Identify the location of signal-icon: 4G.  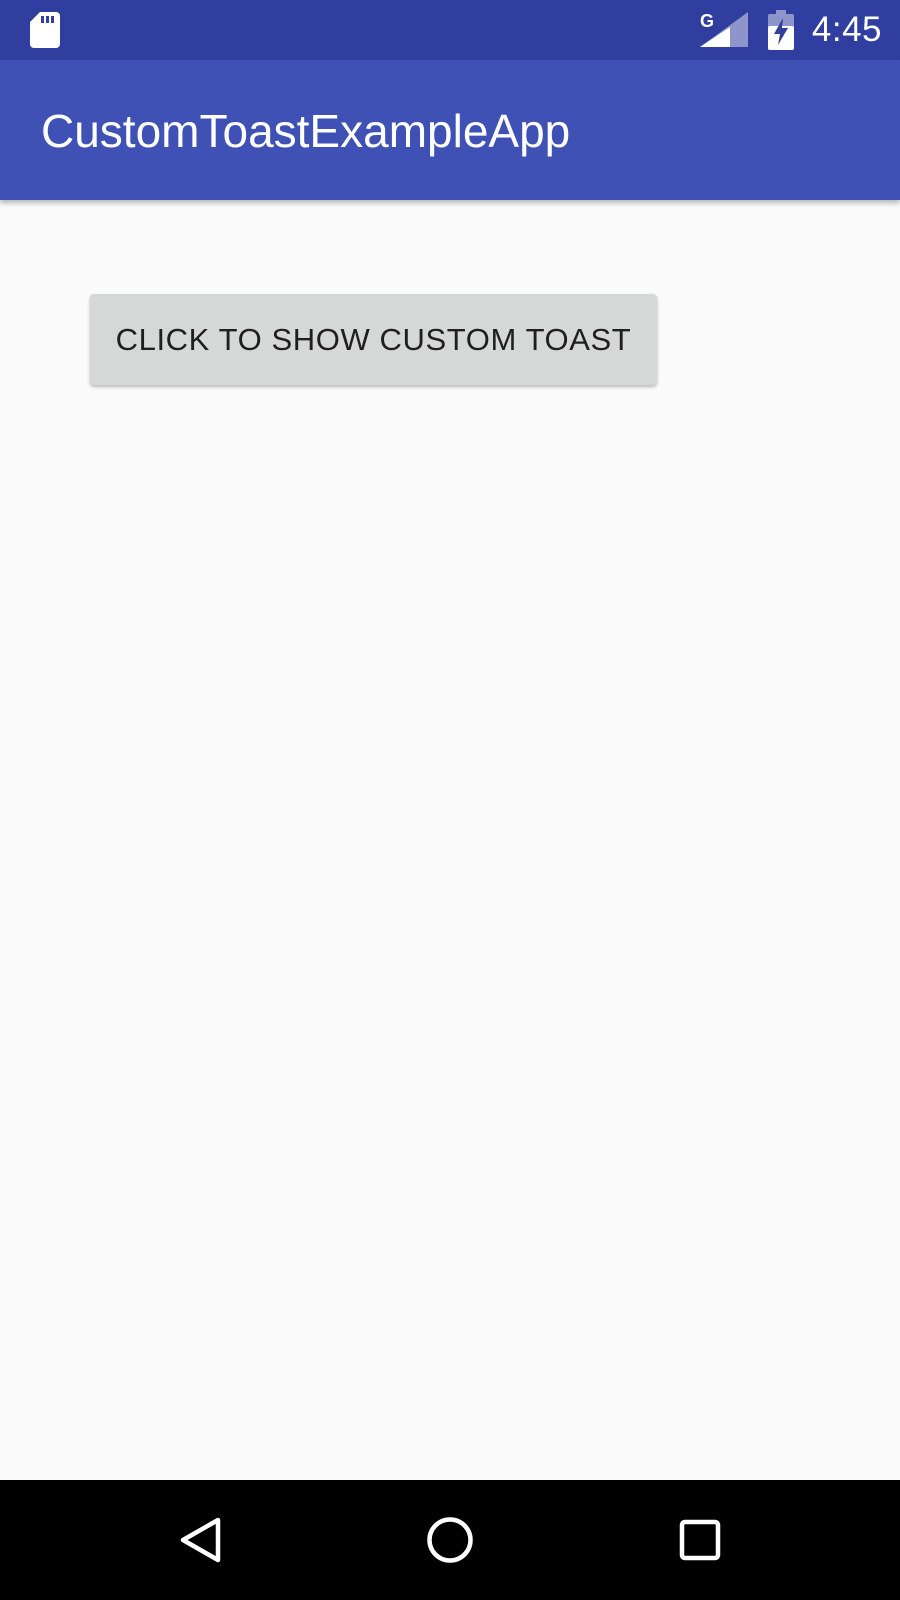
(724, 29).